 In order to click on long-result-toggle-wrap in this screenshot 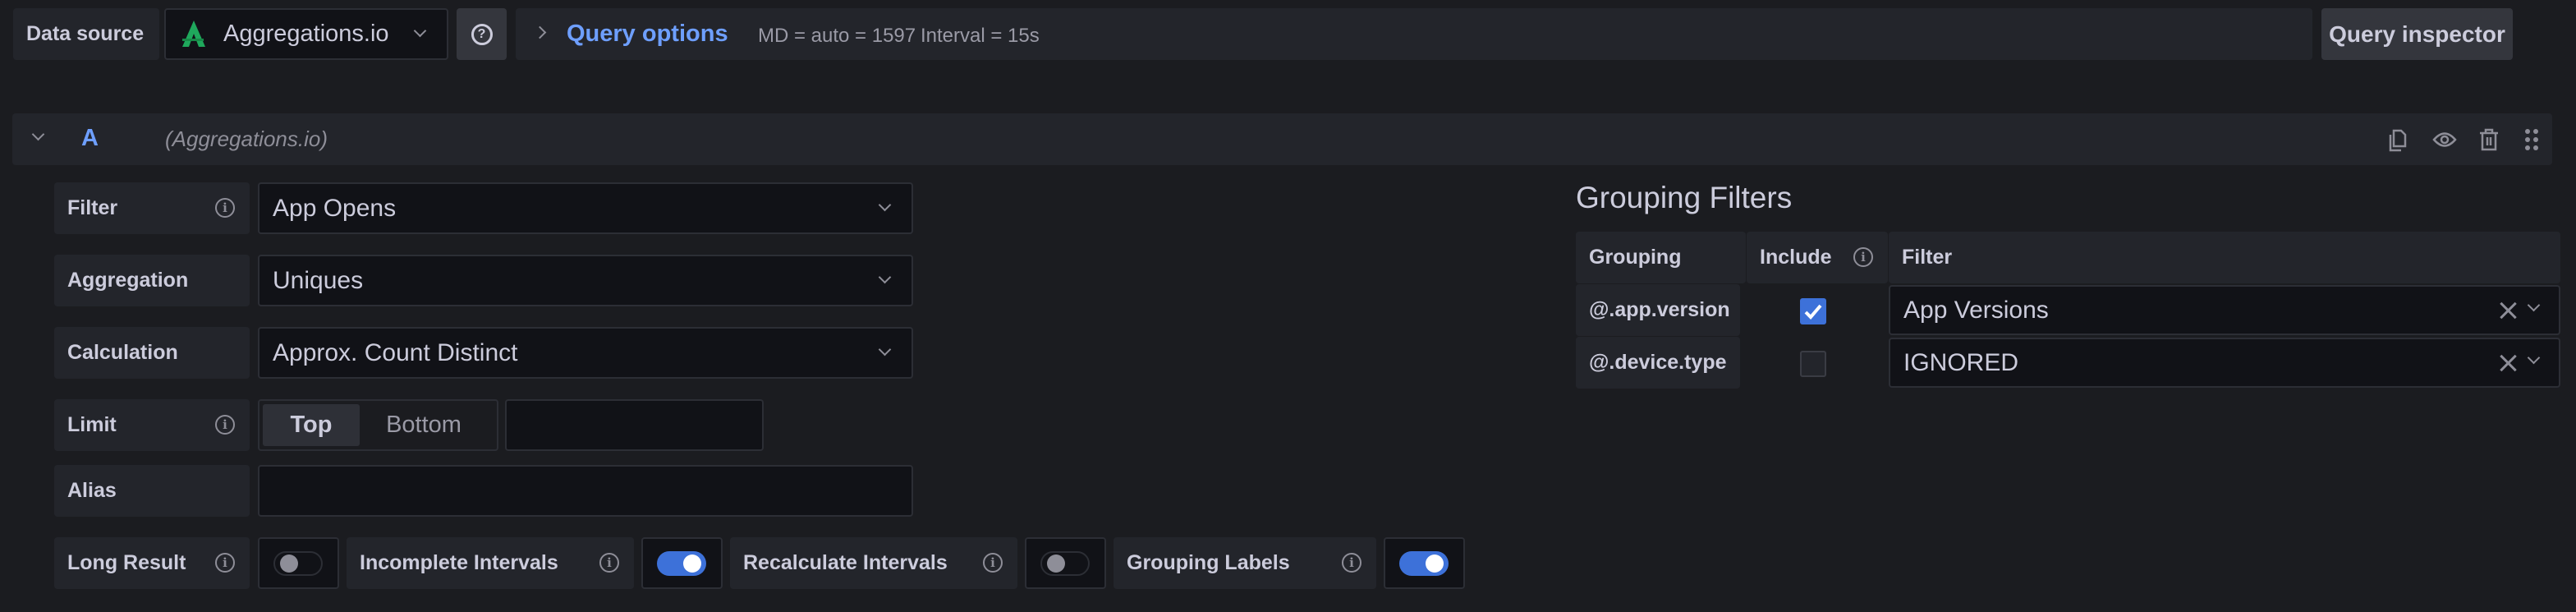, I will do `click(298, 563)`.